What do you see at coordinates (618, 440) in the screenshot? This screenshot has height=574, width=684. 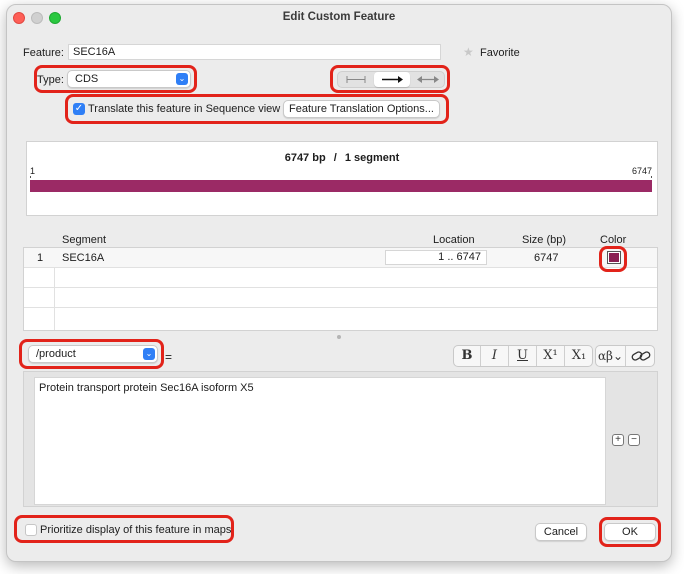 I see `add-qualifier-button: +` at bounding box center [618, 440].